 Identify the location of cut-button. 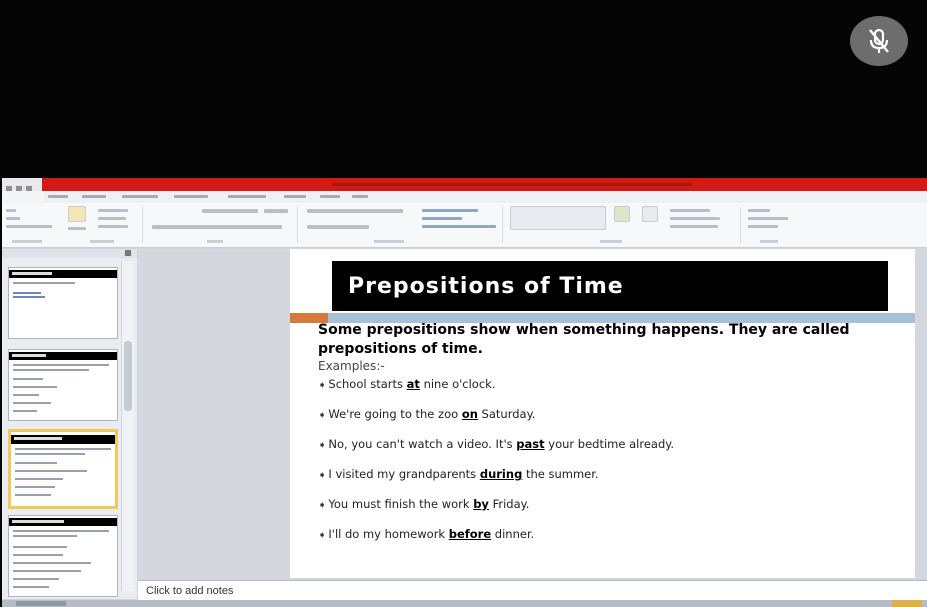
(11, 210).